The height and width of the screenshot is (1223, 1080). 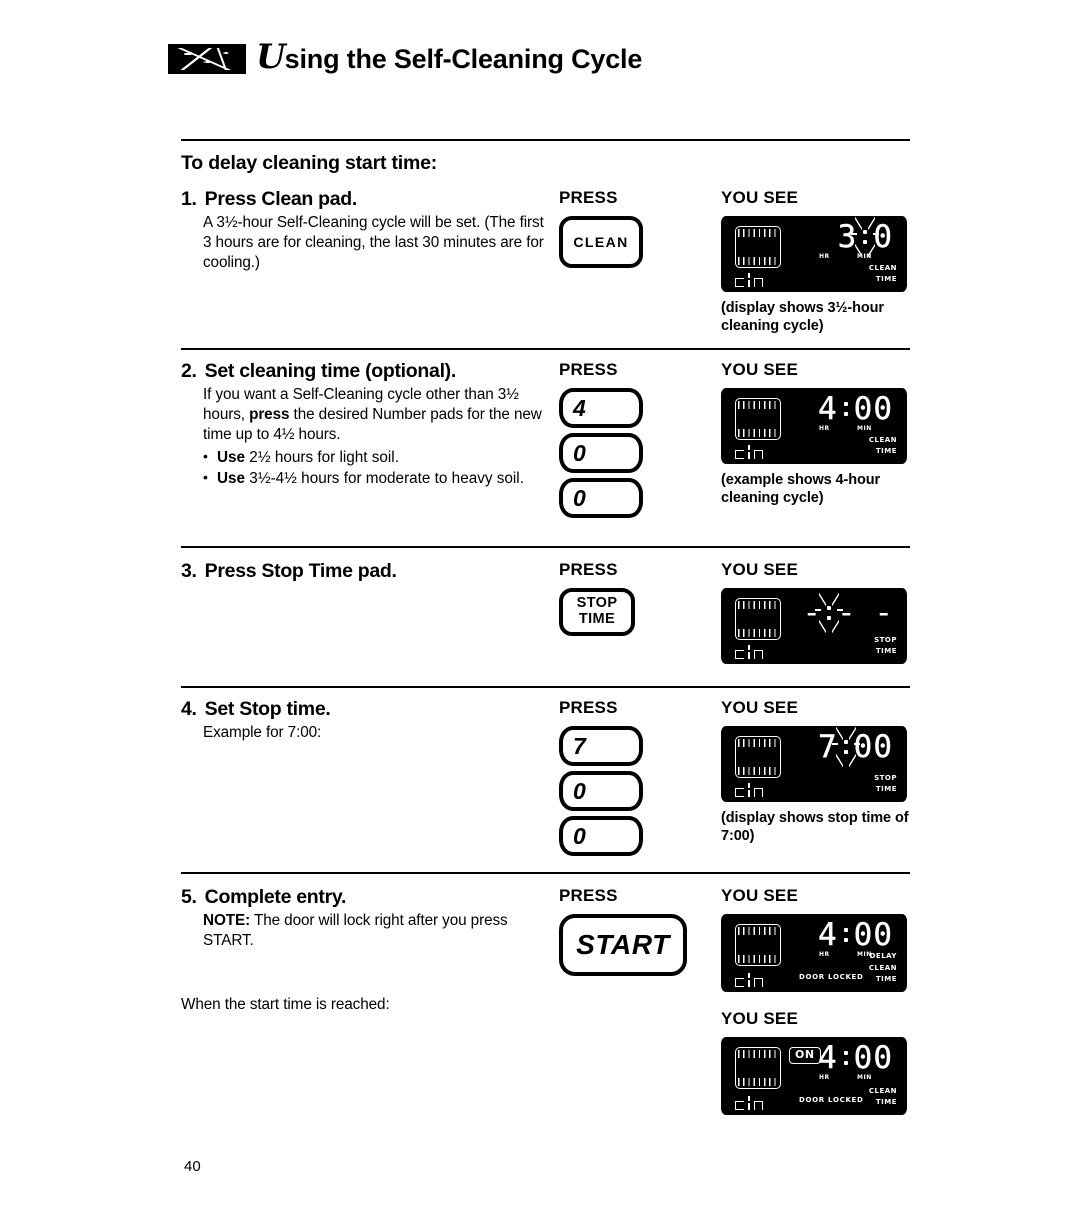 What do you see at coordinates (802, 317) in the screenshot?
I see `step-1-caption: (display shows 3½-hour cleaning cycle)` at bounding box center [802, 317].